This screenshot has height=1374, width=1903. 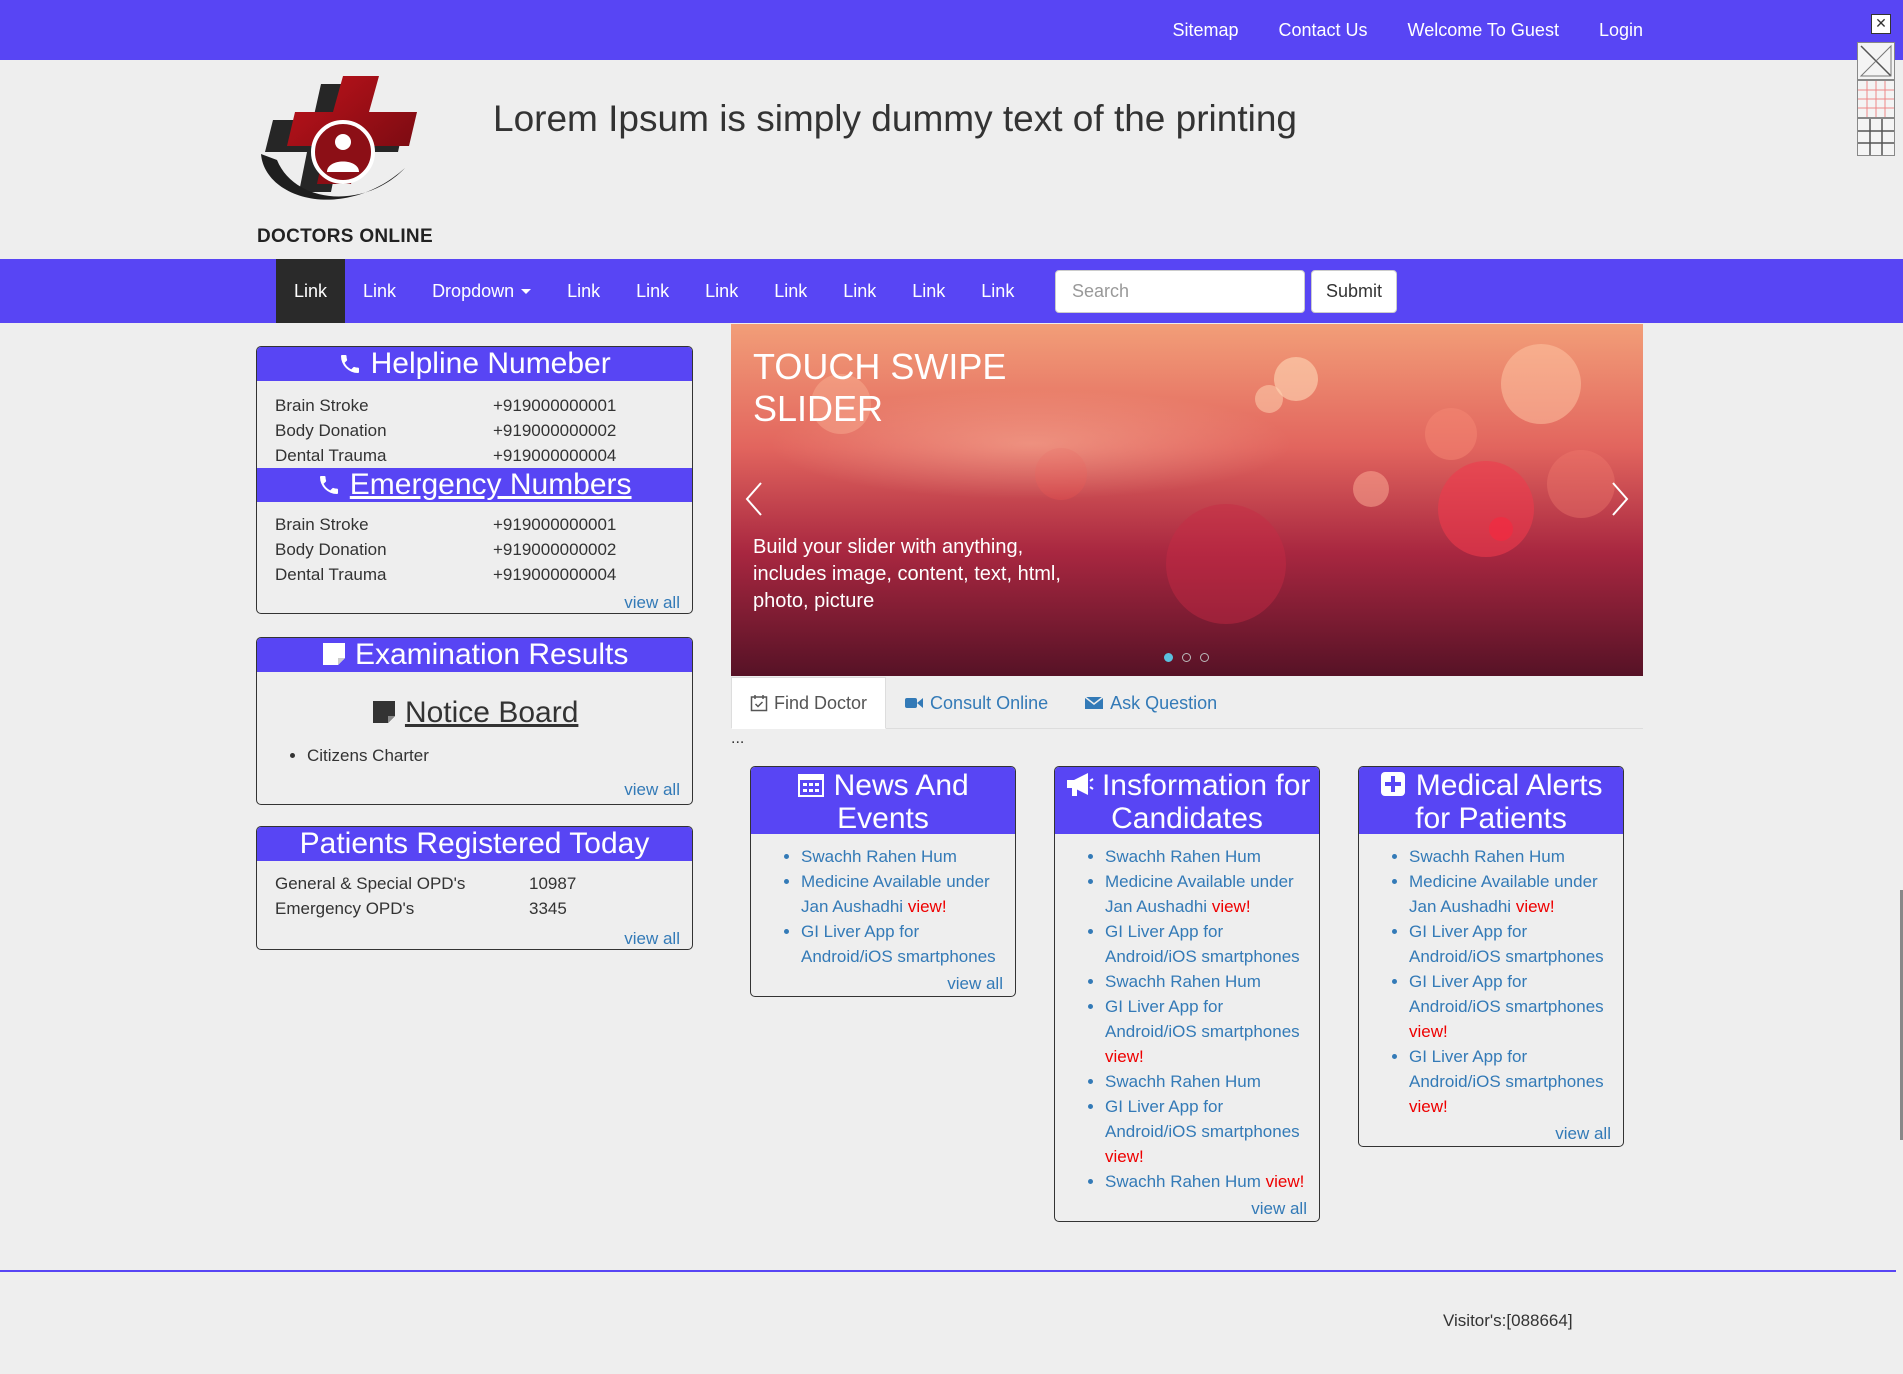 I want to click on grid-red-icon, so click(x=1876, y=99).